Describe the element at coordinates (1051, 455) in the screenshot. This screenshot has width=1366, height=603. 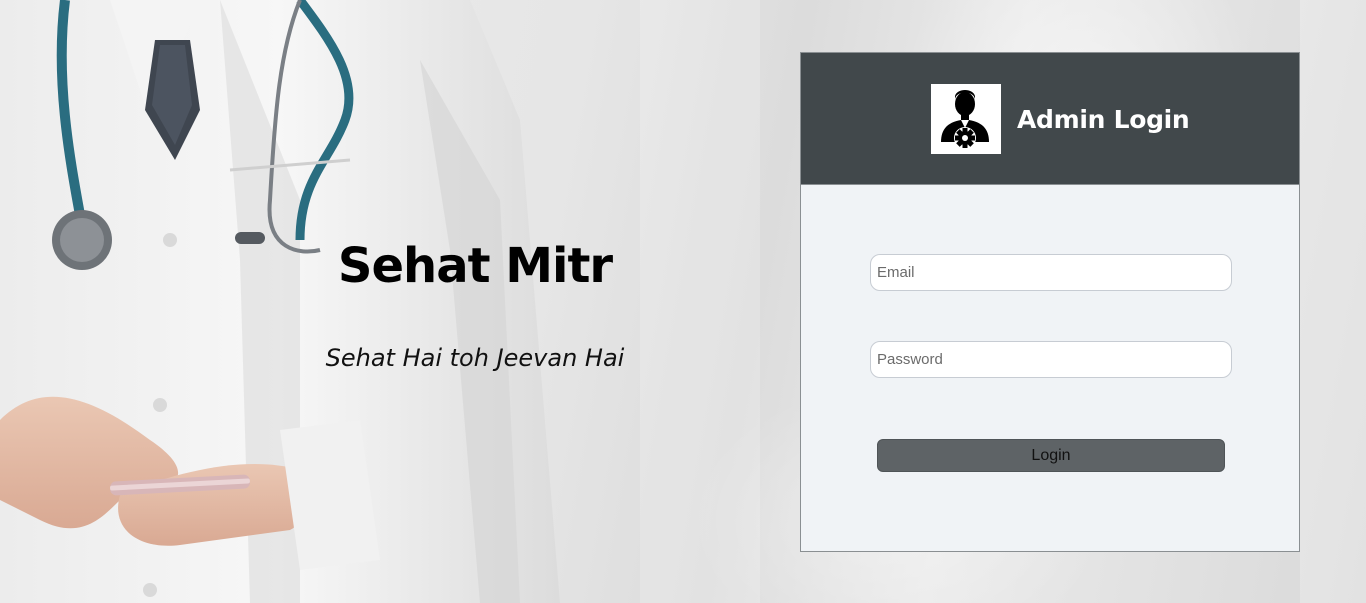
I see `login-button: Login` at that location.